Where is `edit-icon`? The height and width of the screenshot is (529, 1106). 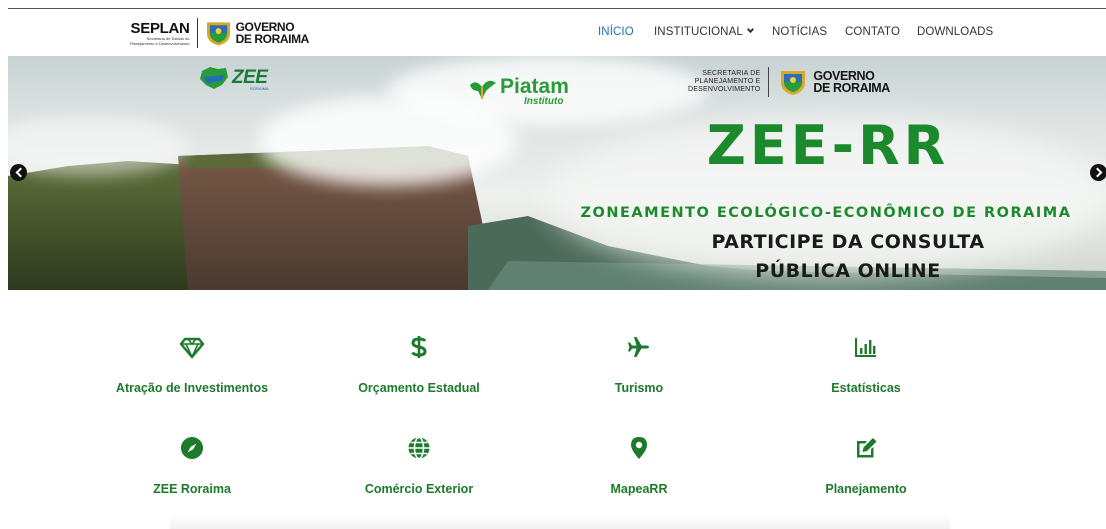
edit-icon is located at coordinates (867, 448).